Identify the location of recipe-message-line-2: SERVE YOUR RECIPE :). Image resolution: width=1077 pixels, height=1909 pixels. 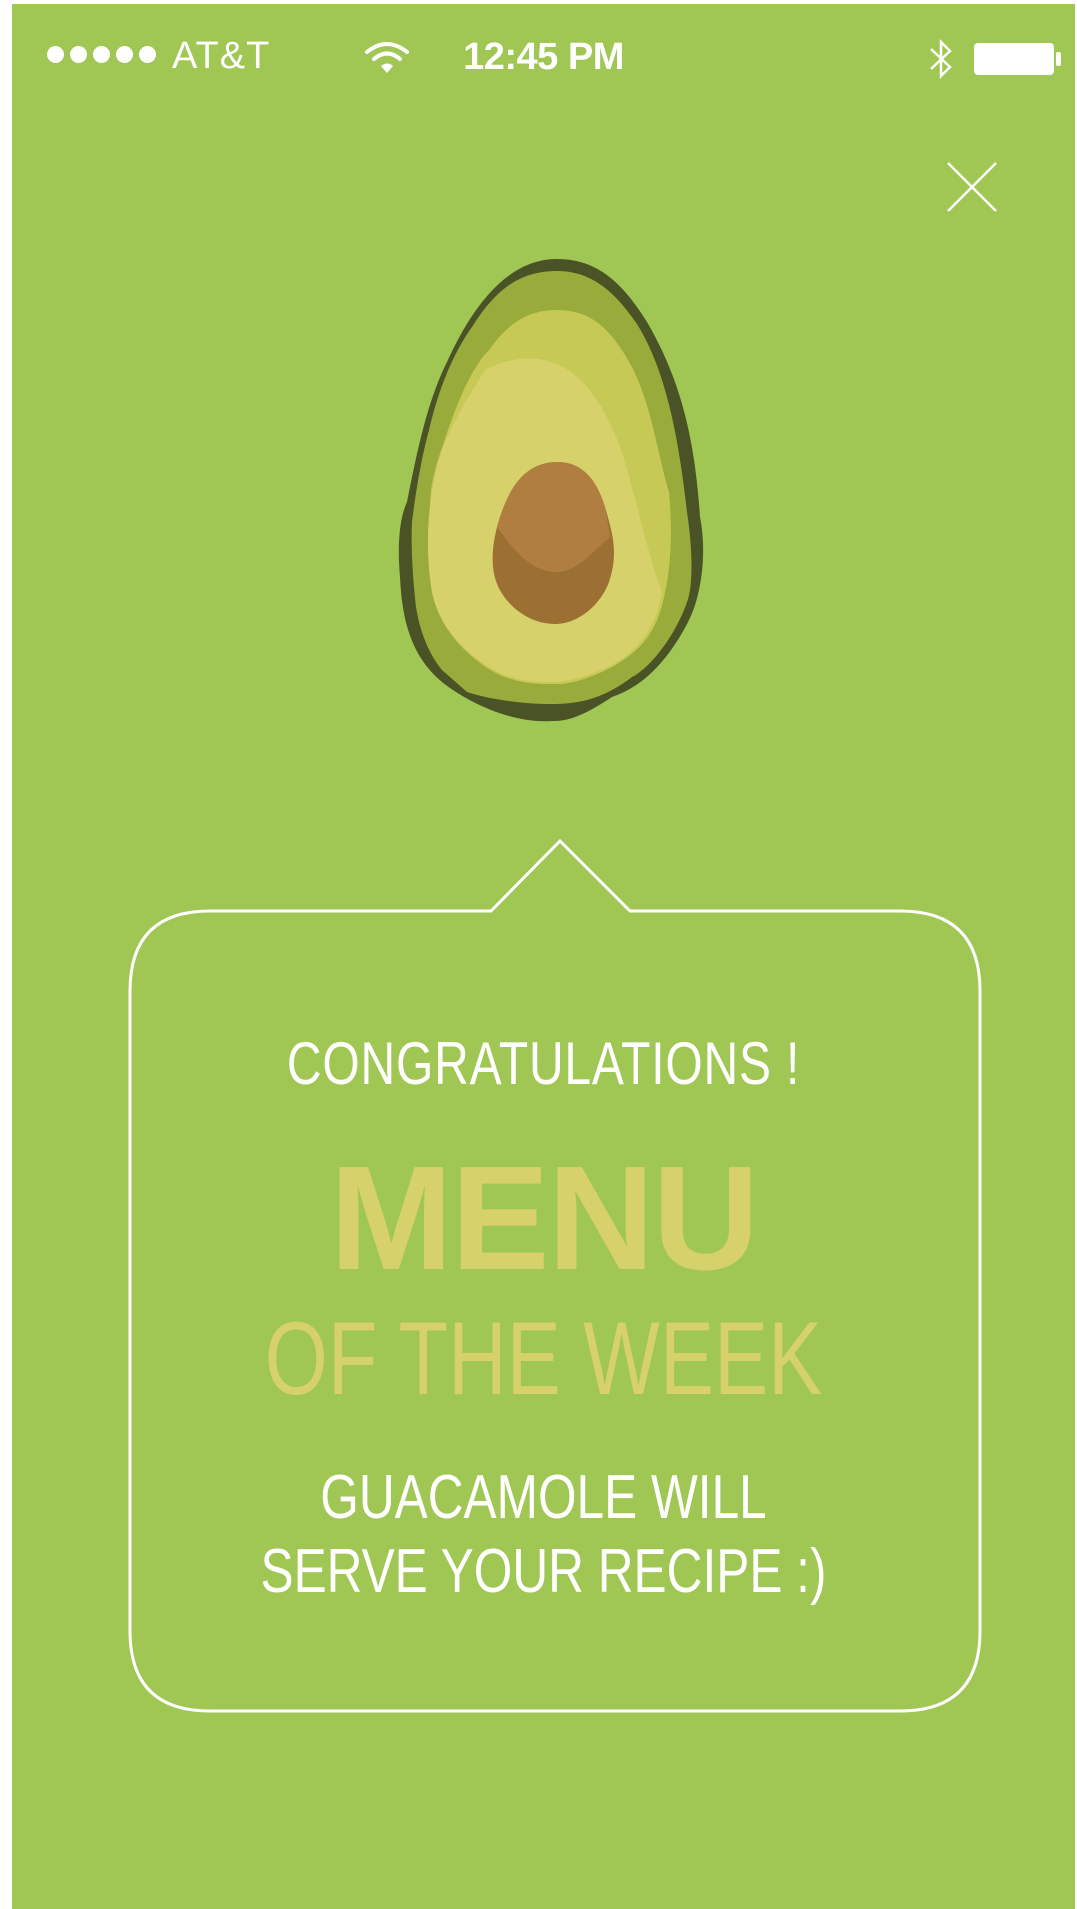
(543, 1571).